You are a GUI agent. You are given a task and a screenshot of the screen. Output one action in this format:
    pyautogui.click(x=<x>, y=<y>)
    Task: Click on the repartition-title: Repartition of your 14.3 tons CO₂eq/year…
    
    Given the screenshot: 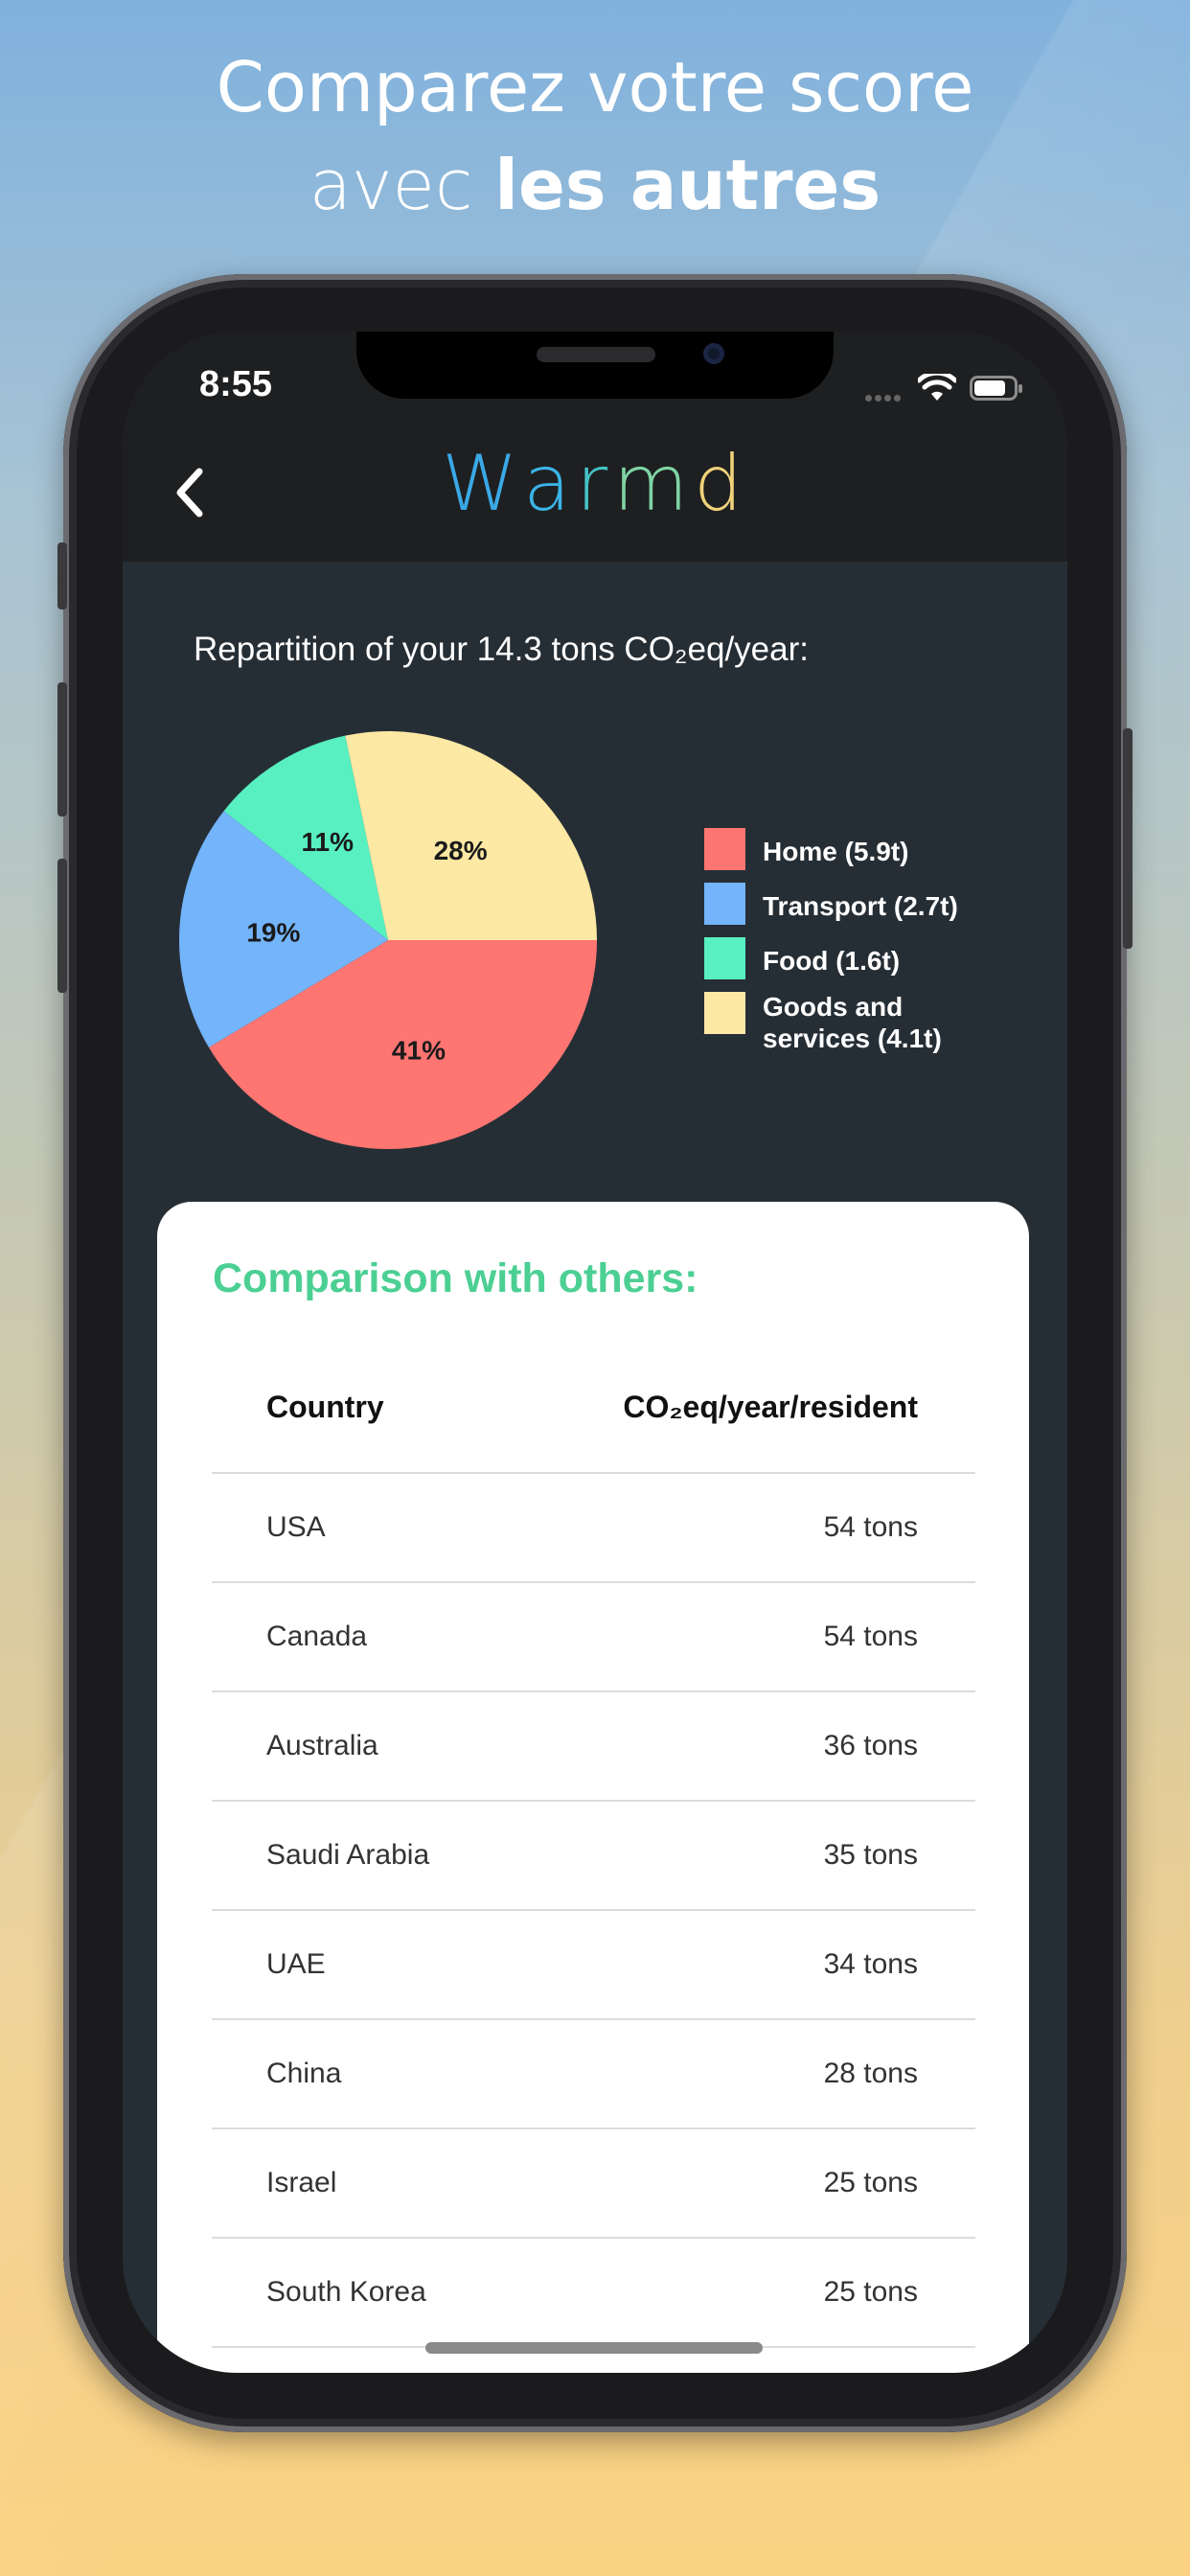 What is the action you would take?
    pyautogui.click(x=501, y=649)
    